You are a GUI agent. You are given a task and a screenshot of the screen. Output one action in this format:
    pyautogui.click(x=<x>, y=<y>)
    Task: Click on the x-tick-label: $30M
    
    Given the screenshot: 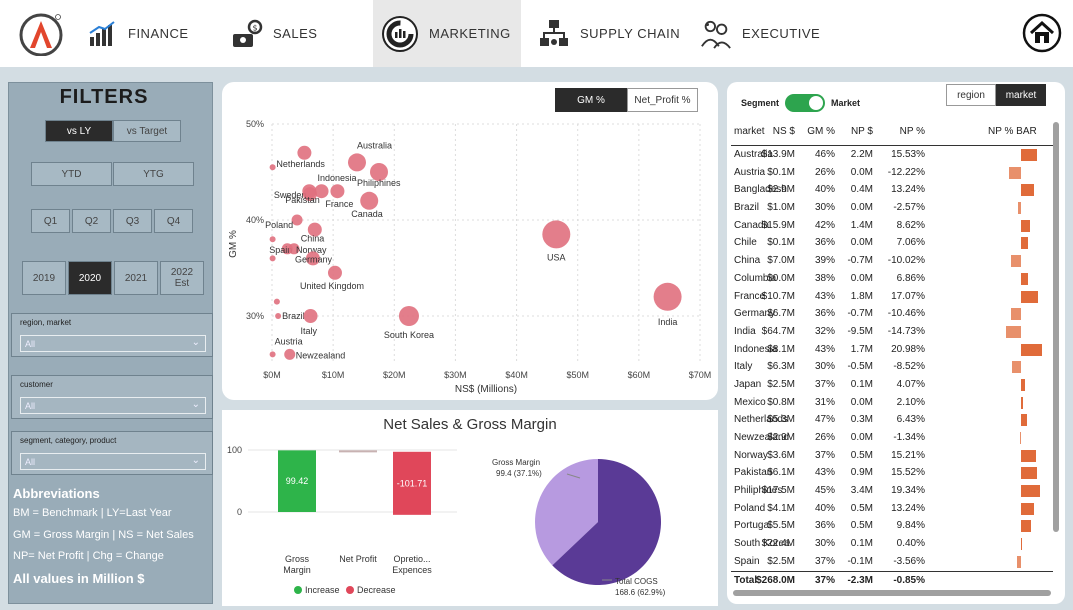 What is the action you would take?
    pyautogui.click(x=455, y=375)
    